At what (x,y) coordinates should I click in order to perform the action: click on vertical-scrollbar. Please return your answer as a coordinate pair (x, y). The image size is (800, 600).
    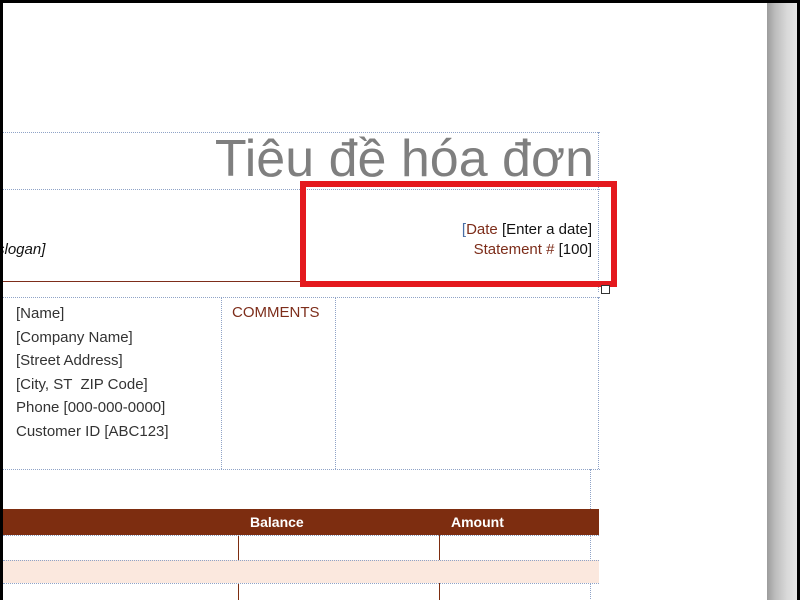
    Looking at the image, I should click on (782, 301).